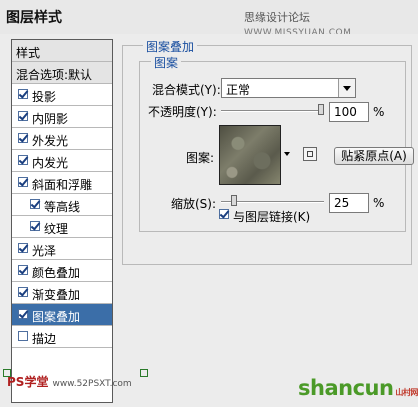 The height and width of the screenshot is (407, 418). Describe the element at coordinates (379, 112) in the screenshot. I see `opacity-unit: %` at that location.